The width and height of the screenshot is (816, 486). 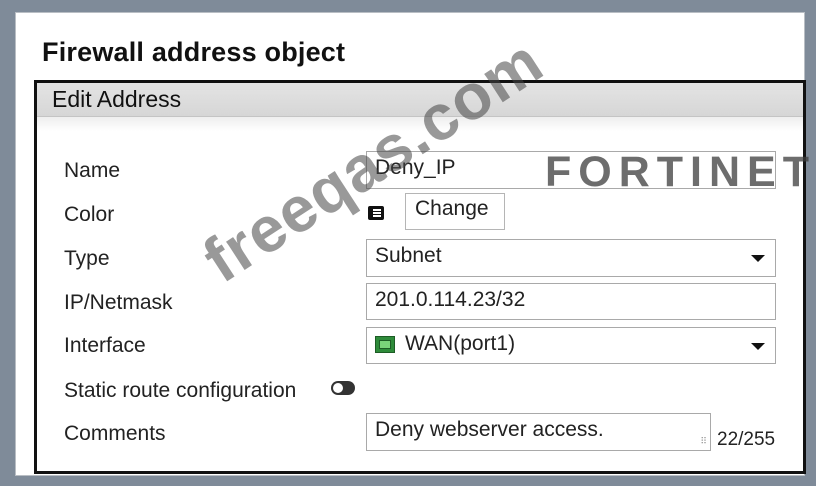 I want to click on color-change-button: Change, so click(x=455, y=211).